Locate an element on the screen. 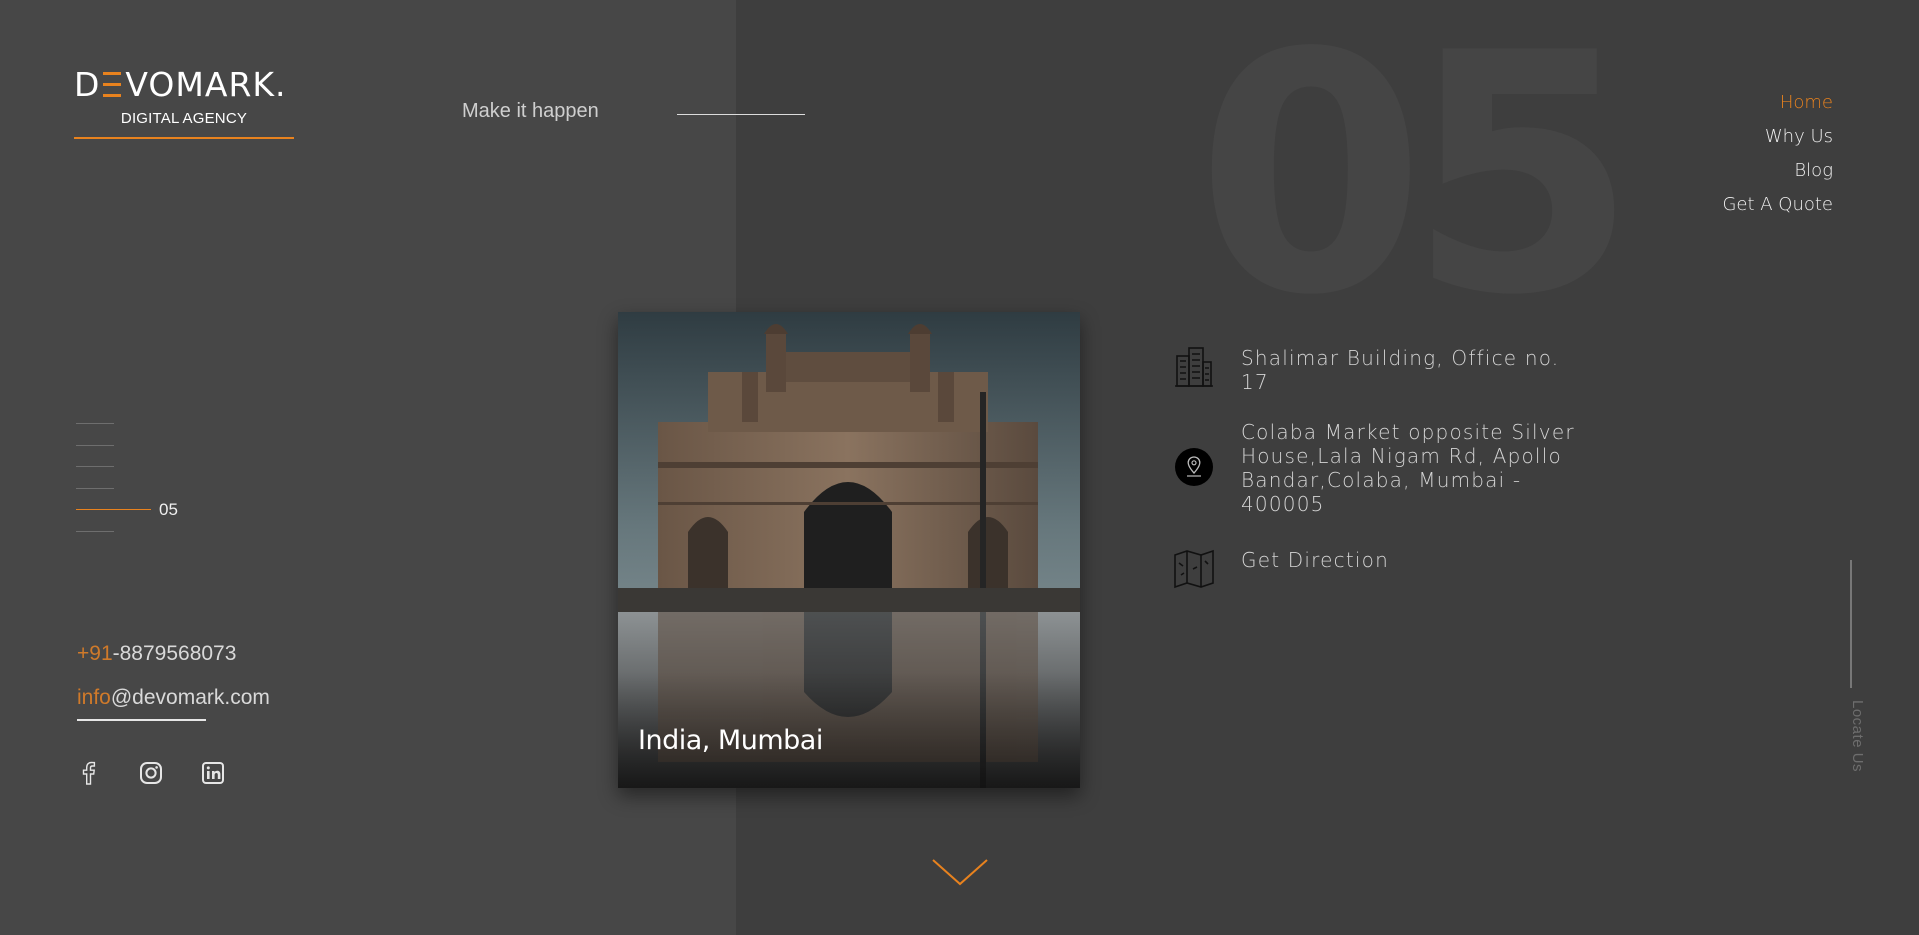  logo-underline is located at coordinates (184, 138).